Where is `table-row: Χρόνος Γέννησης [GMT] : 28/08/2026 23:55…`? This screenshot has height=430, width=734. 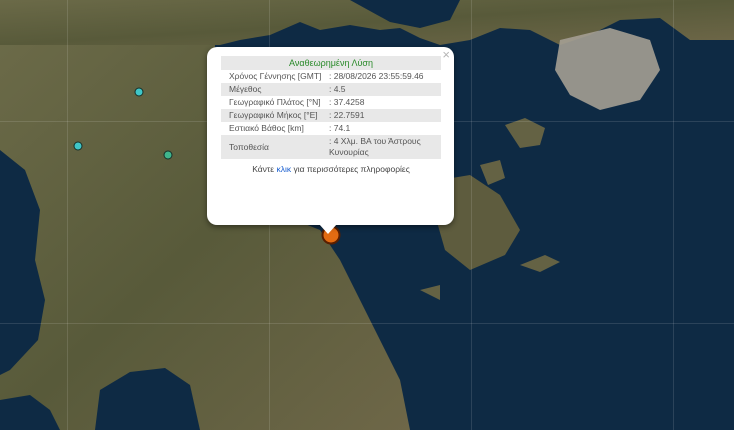
table-row: Χρόνος Γέννησης [GMT] : 28/08/2026 23:55… is located at coordinates (331, 76).